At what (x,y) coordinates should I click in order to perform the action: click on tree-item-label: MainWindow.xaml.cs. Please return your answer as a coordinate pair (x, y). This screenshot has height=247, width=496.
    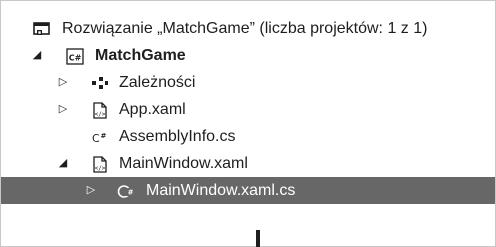
    Looking at the image, I should click on (221, 190).